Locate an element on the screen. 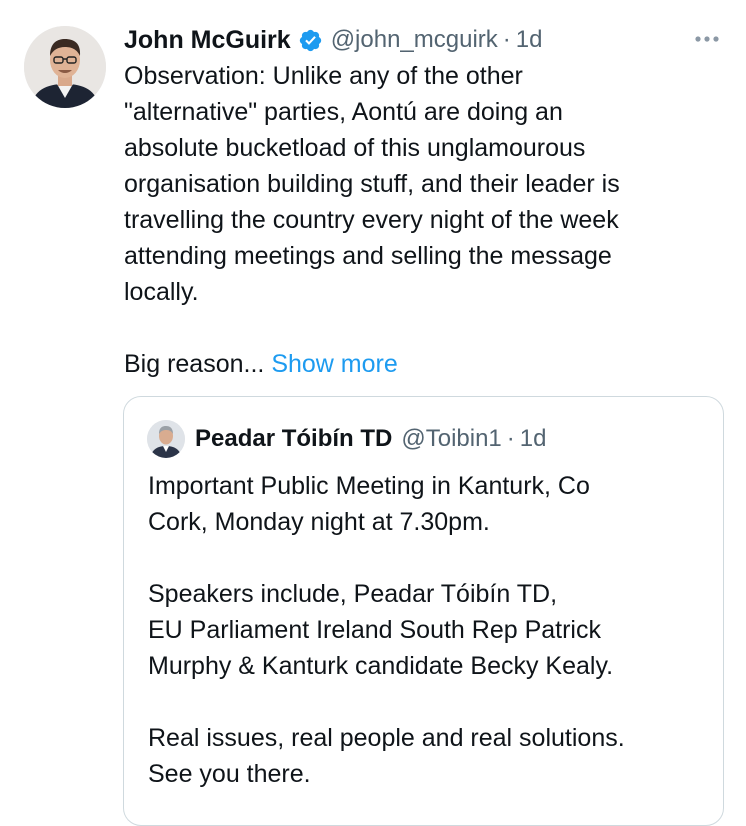 This screenshot has height=826, width=746. quoted-text-line: Important Public Meeting in Kanturk, Co is located at coordinates (369, 486).